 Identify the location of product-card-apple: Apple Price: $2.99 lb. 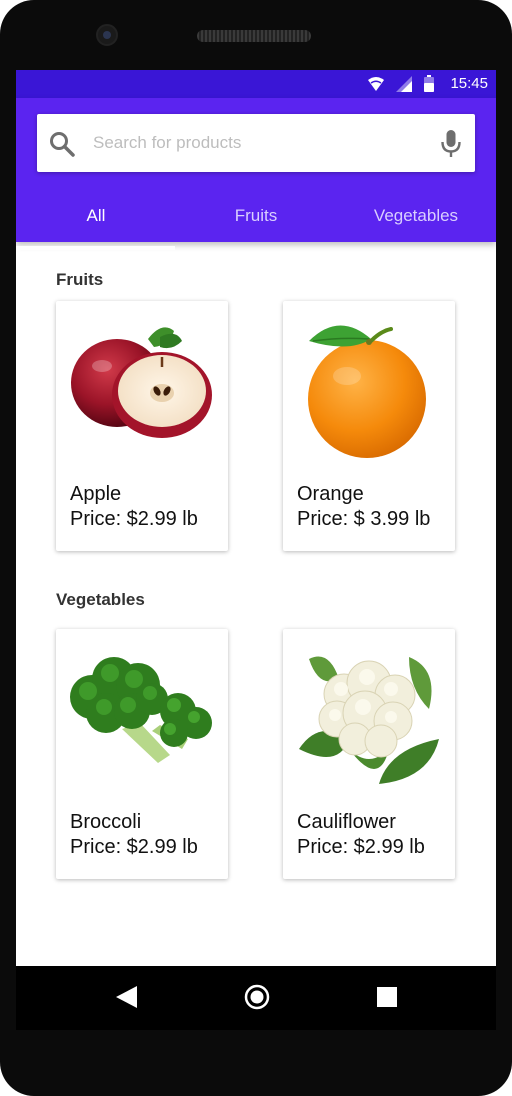
(142, 426).